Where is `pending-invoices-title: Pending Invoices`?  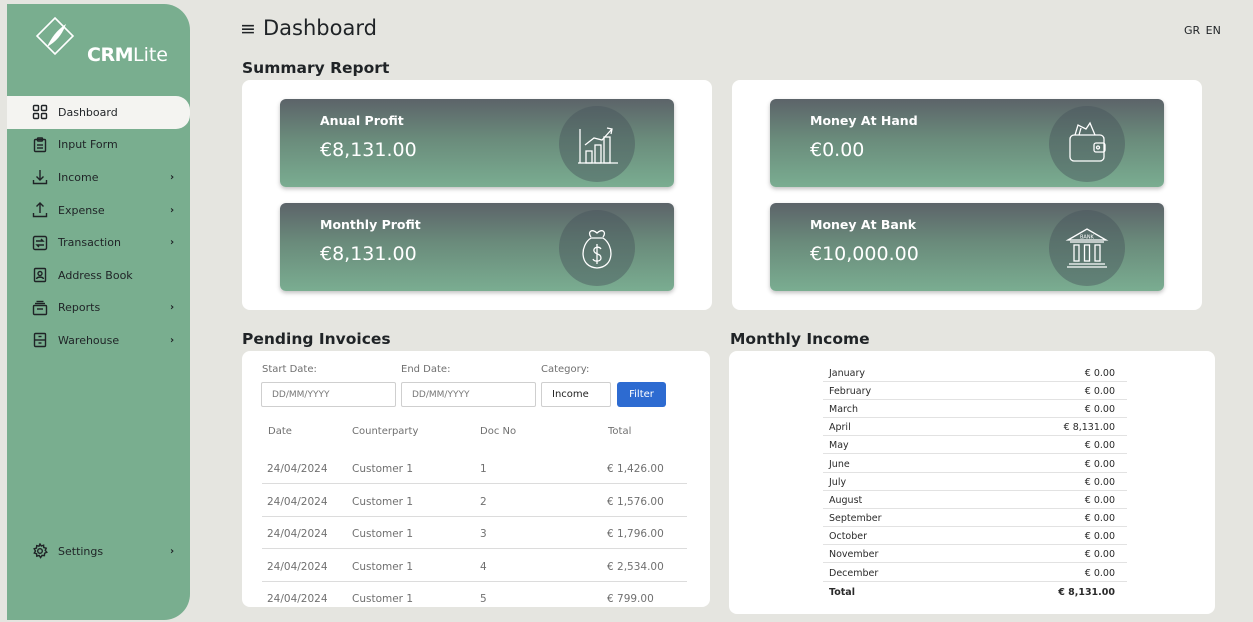
pending-invoices-title: Pending Invoices is located at coordinates (316, 339).